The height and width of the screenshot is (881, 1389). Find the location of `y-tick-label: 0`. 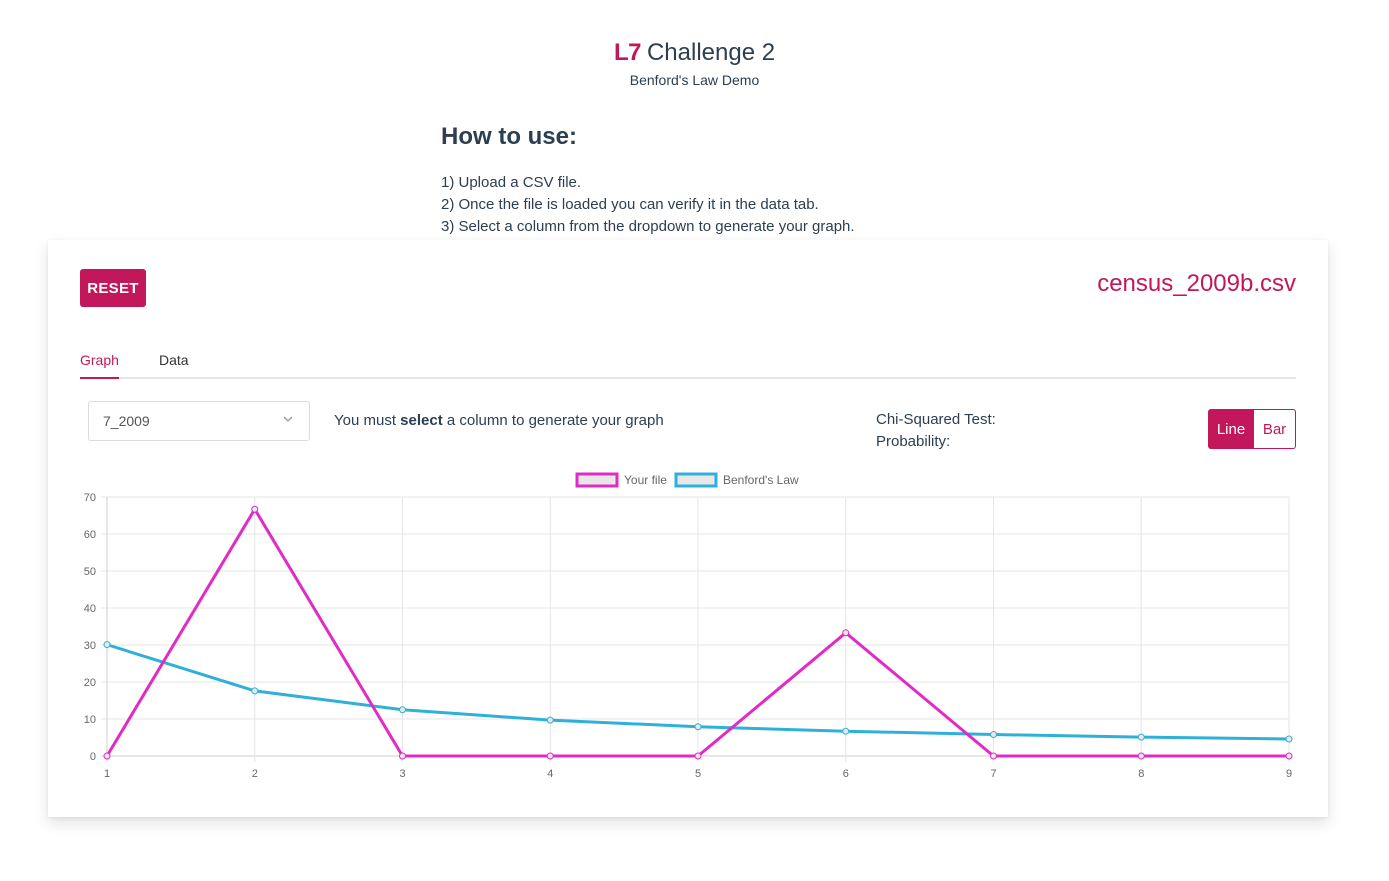

y-tick-label: 0 is located at coordinates (93, 757).